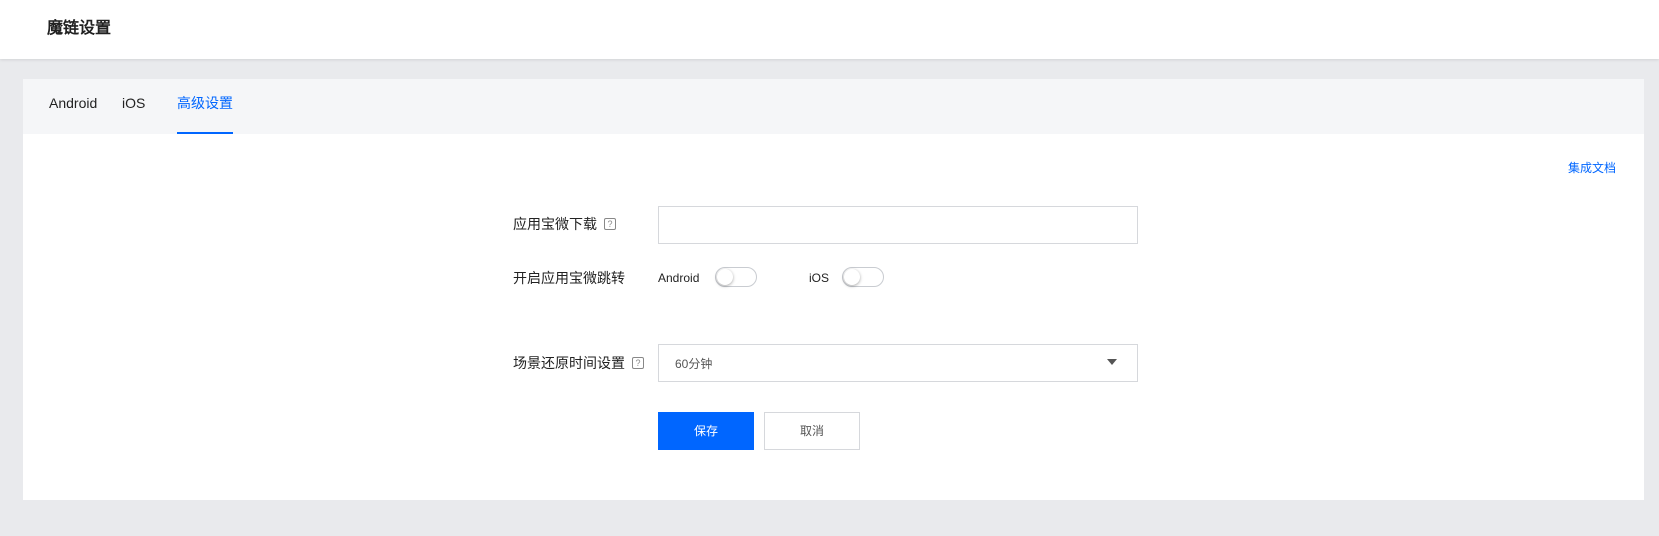  I want to click on download-label: 应用宝微下载, so click(555, 224).